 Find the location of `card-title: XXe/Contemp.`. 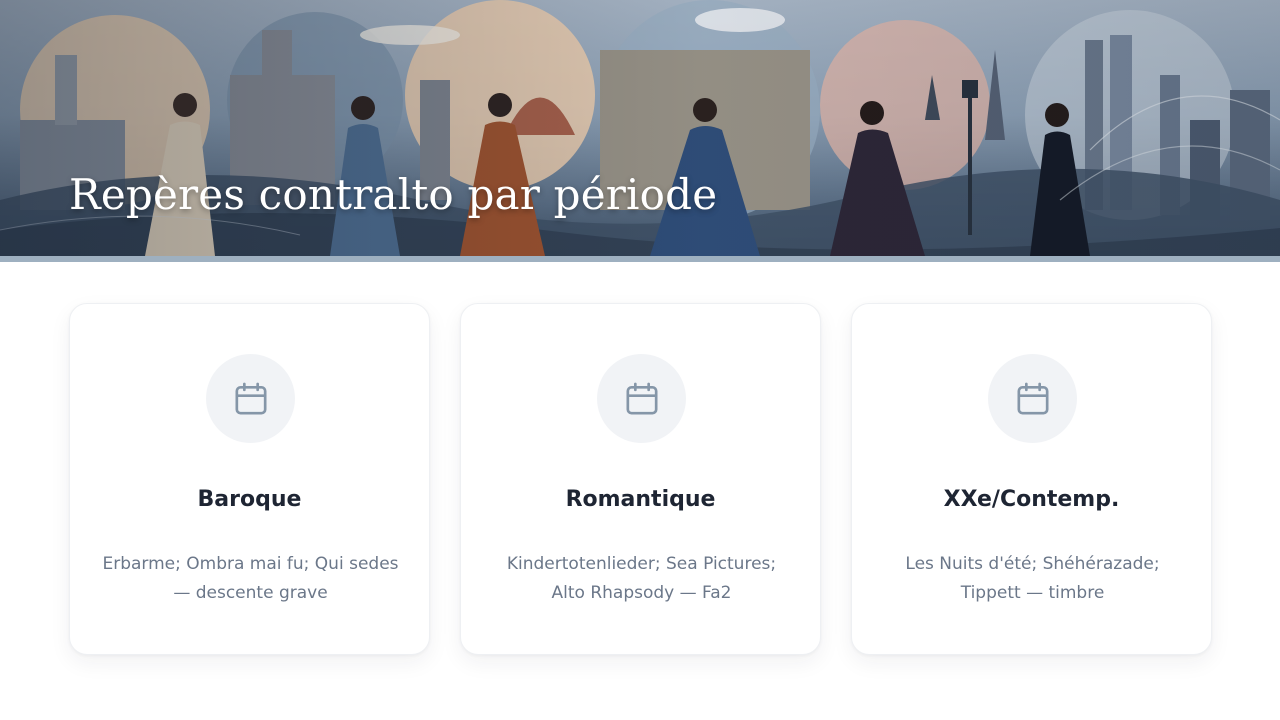

card-title: XXe/Contemp. is located at coordinates (1031, 499).